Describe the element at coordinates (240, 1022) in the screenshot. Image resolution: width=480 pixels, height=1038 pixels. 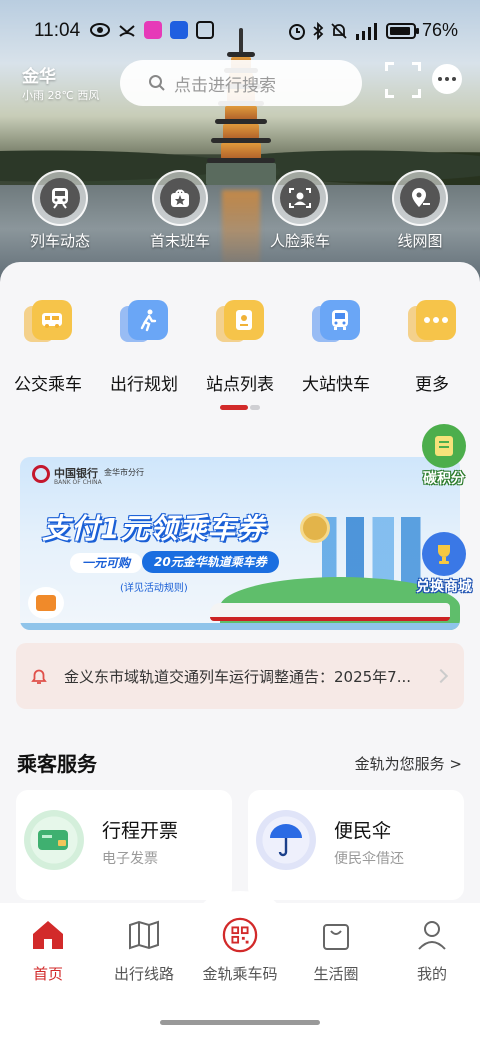
I see `home-indicator` at that location.